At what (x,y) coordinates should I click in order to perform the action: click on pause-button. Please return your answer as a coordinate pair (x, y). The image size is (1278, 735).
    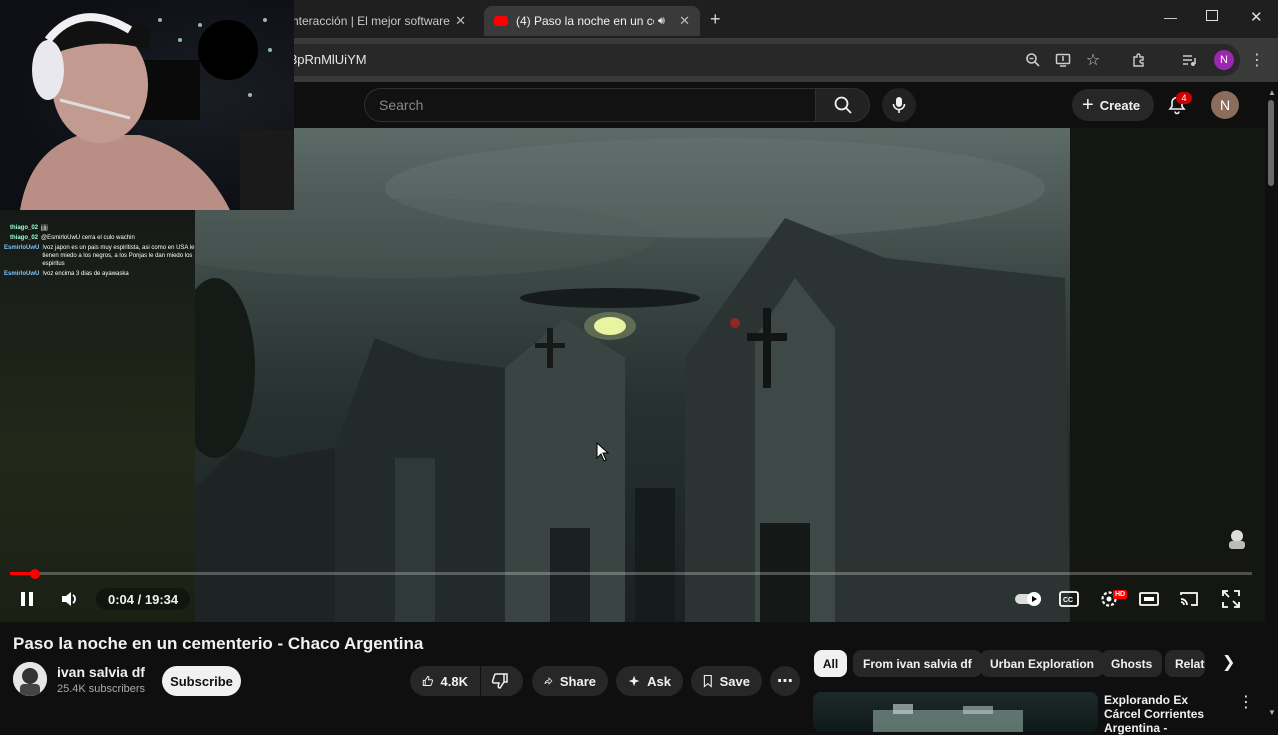
    Looking at the image, I should click on (27, 599).